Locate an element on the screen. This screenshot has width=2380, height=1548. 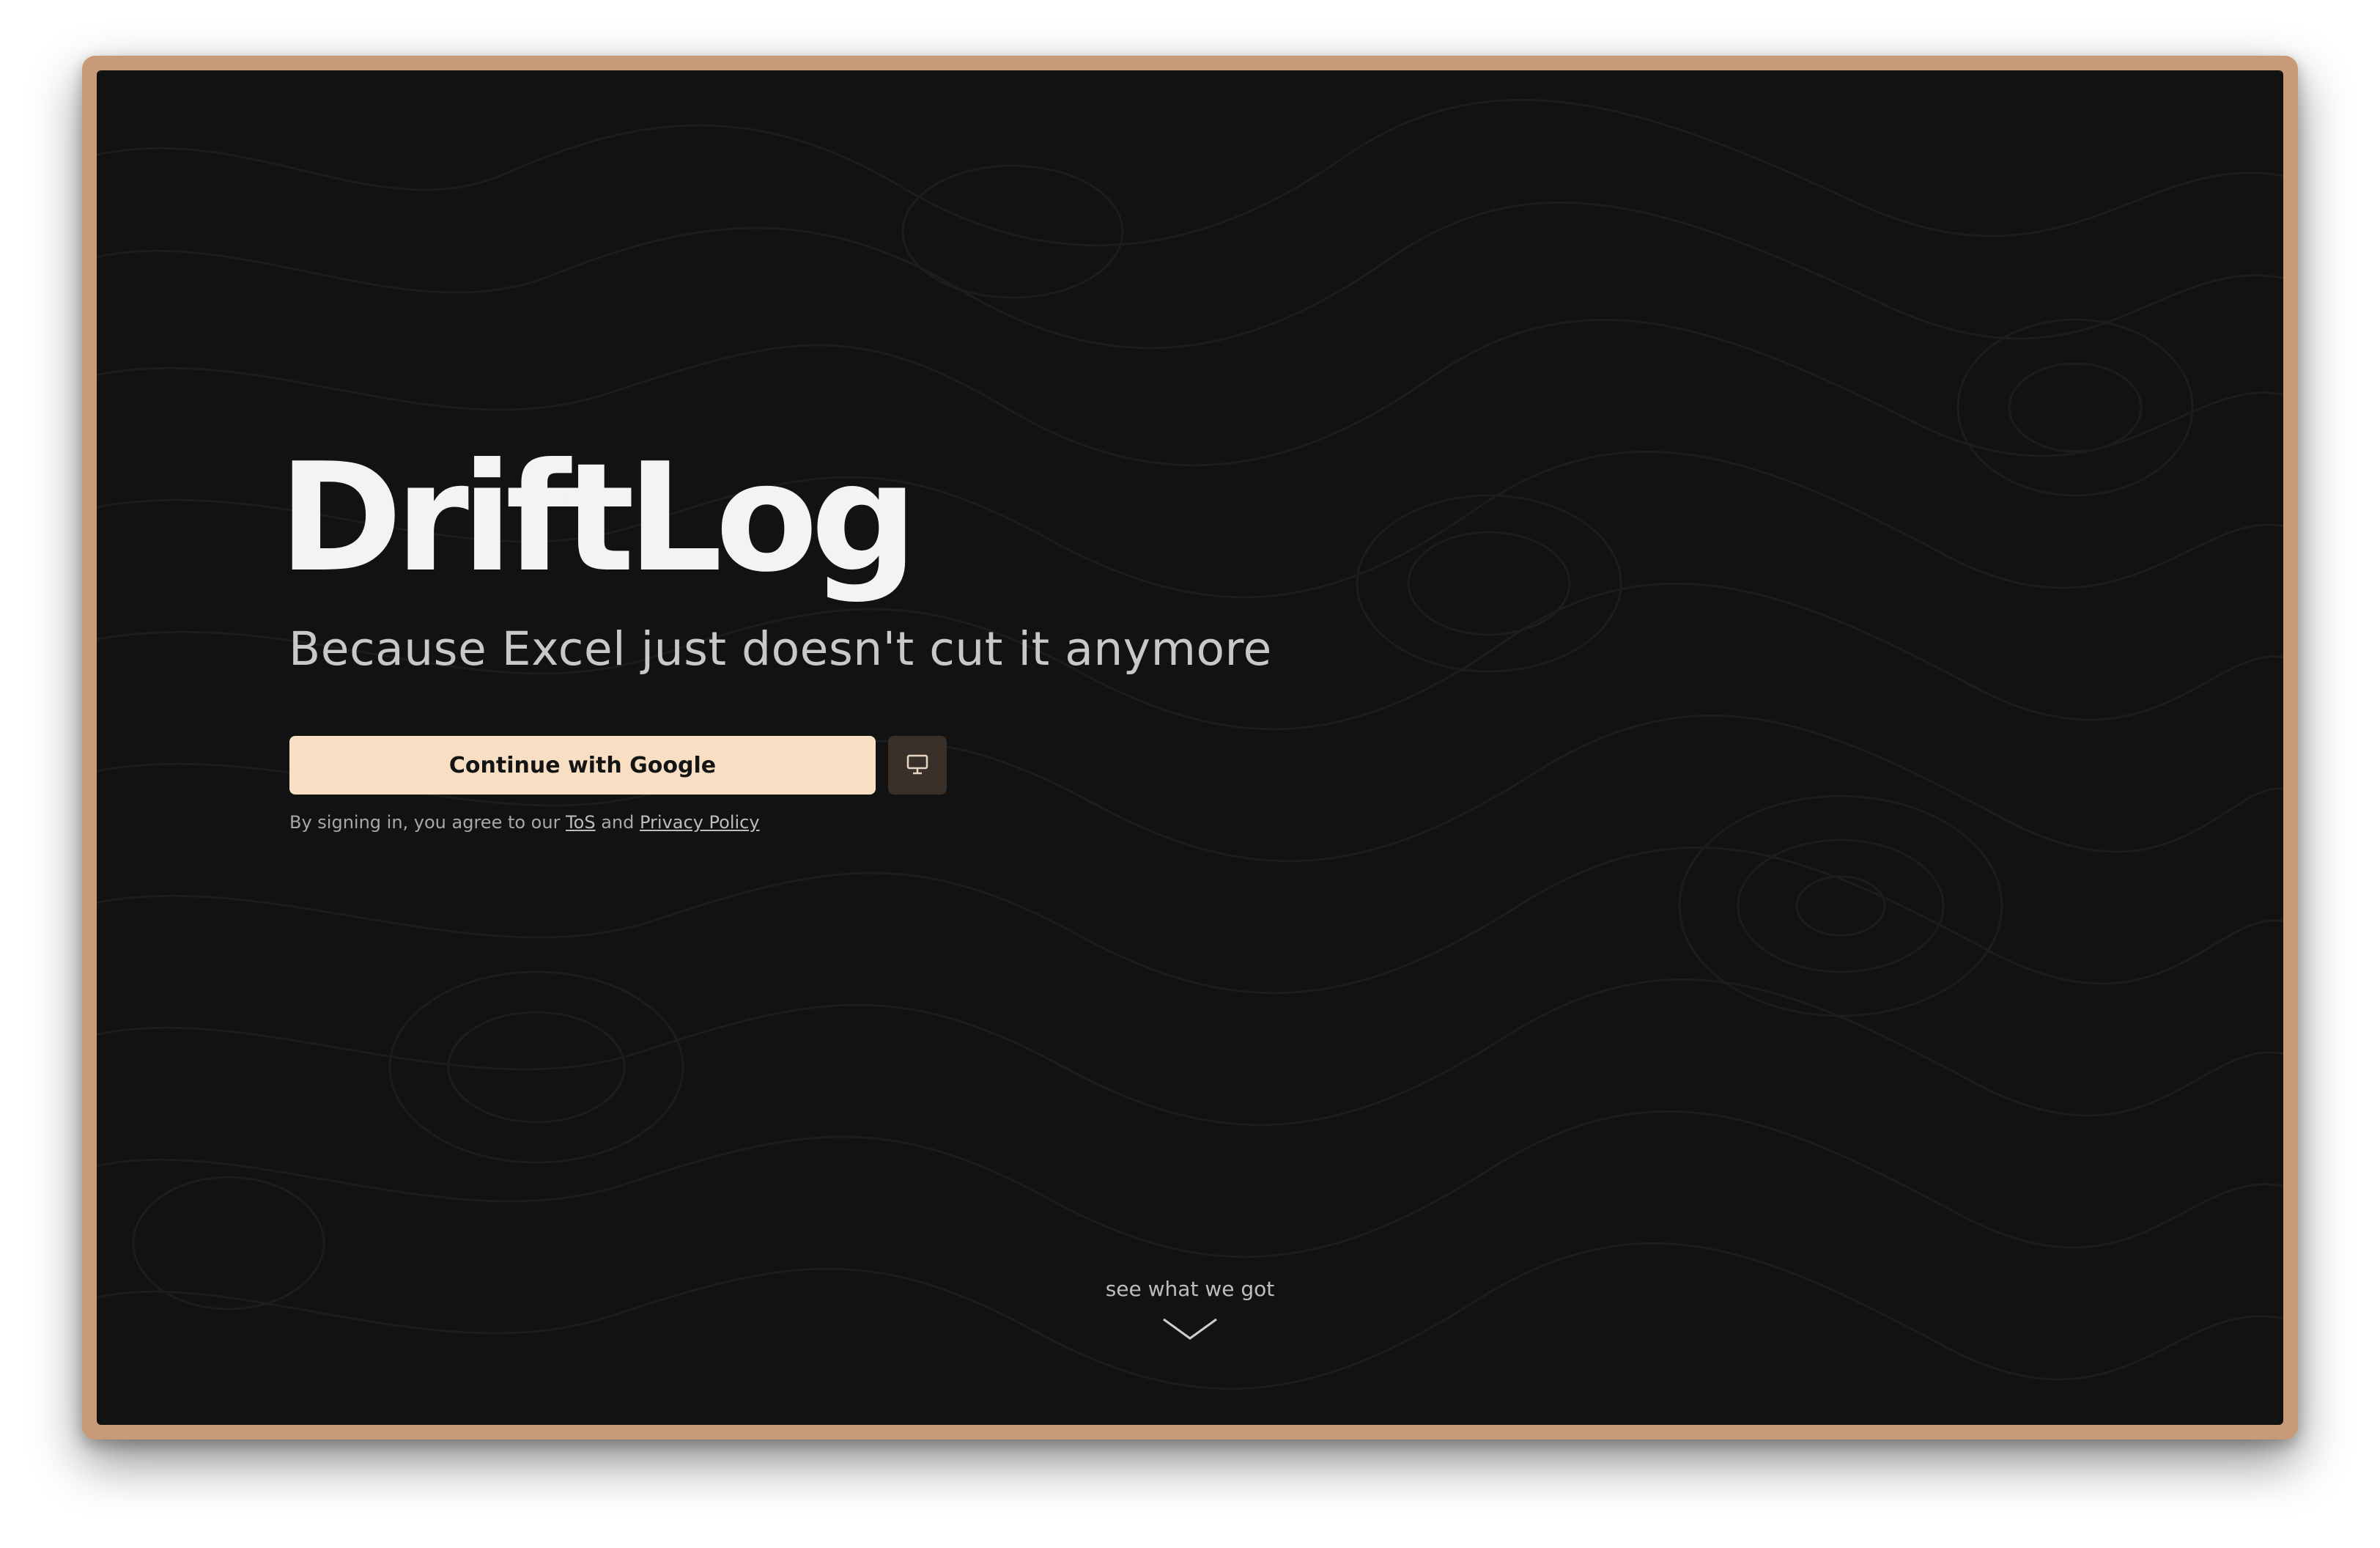
legal-and: and is located at coordinates (617, 822).